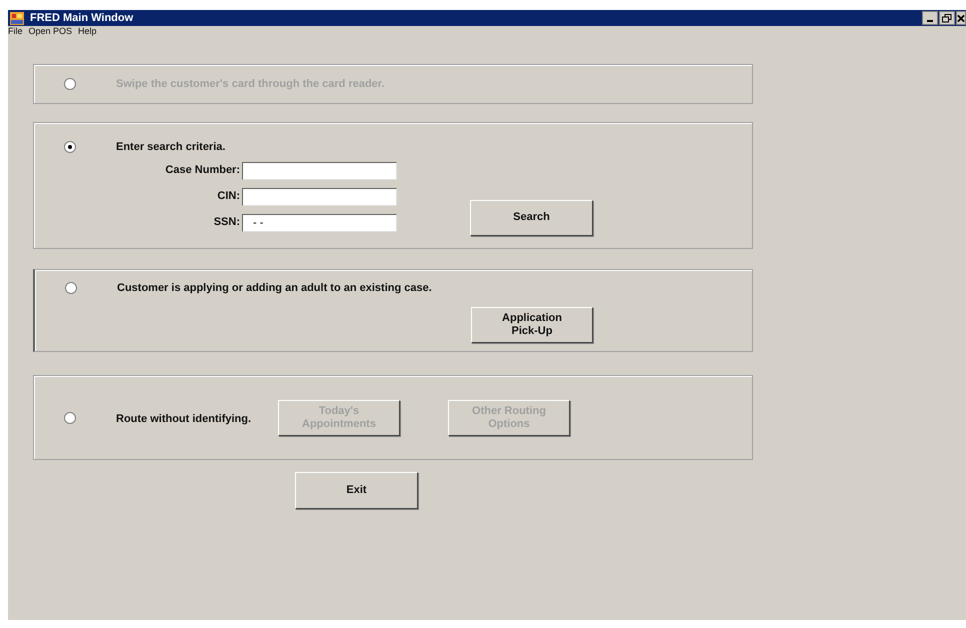  I want to click on field-label: CIN:, so click(228, 196).